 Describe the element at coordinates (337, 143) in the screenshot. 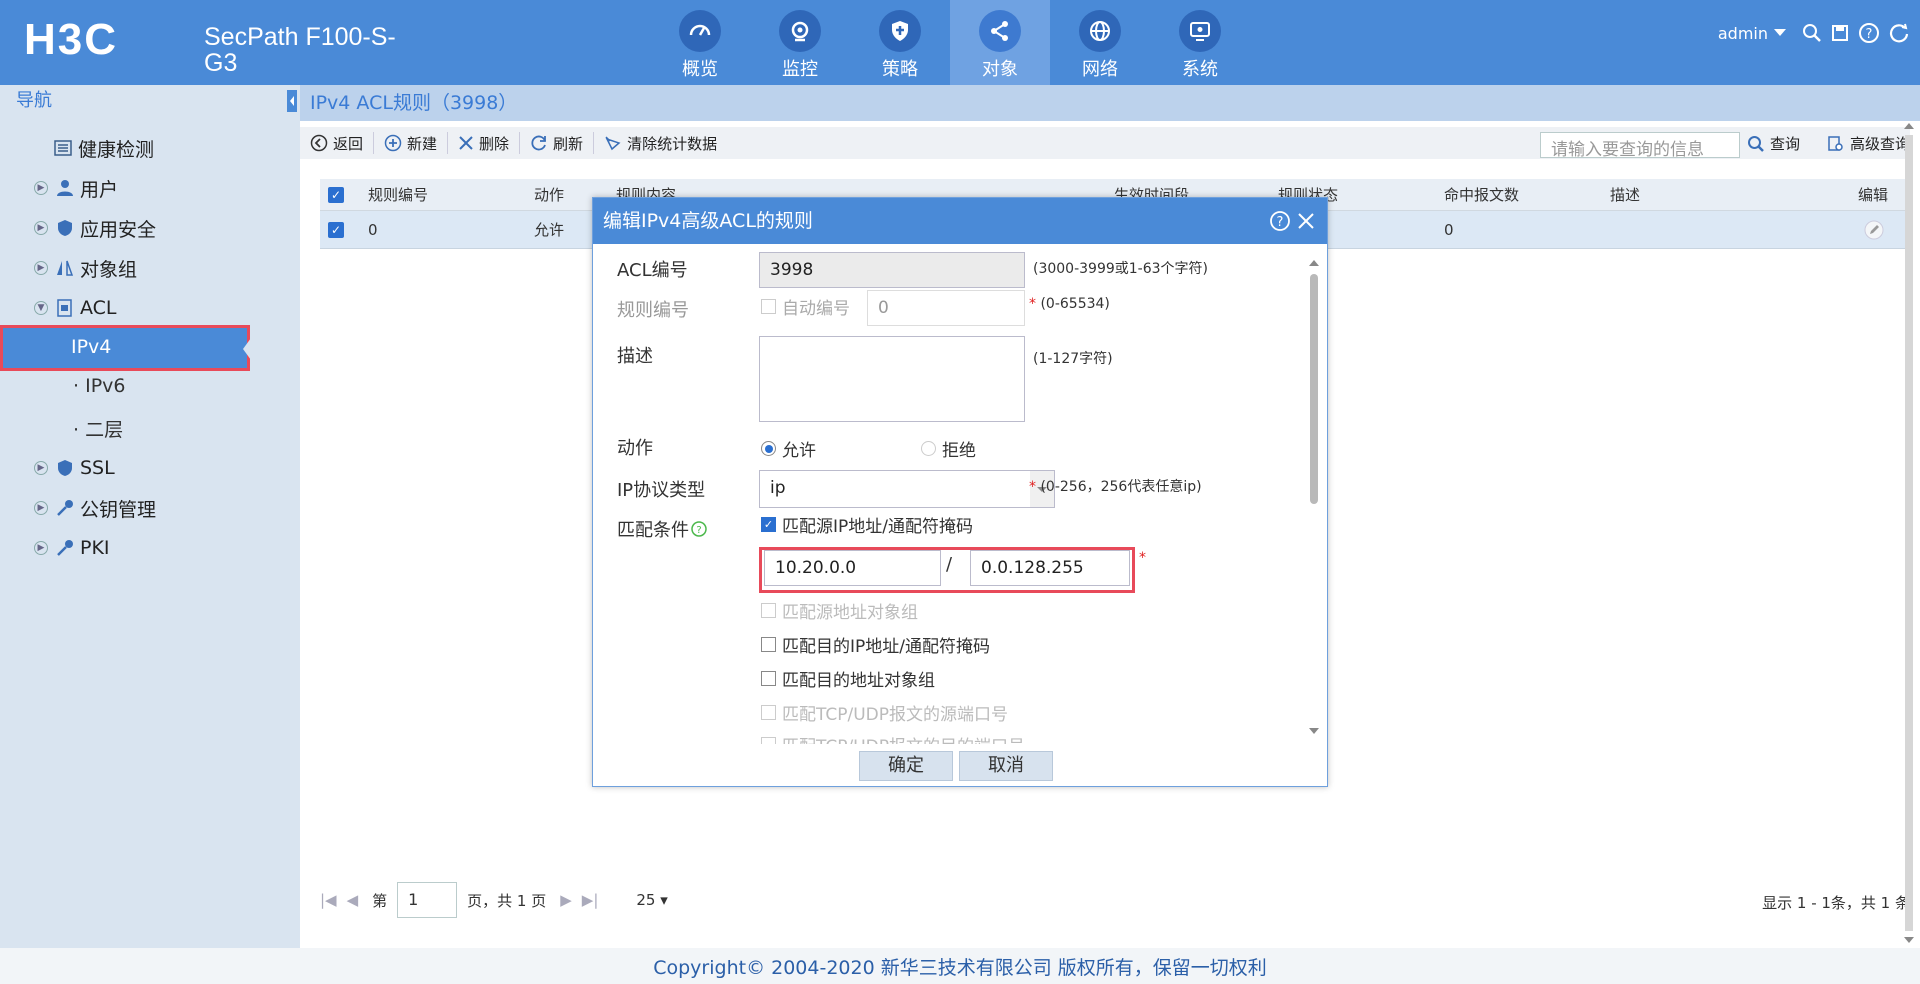

I see `back-button: 返回` at that location.